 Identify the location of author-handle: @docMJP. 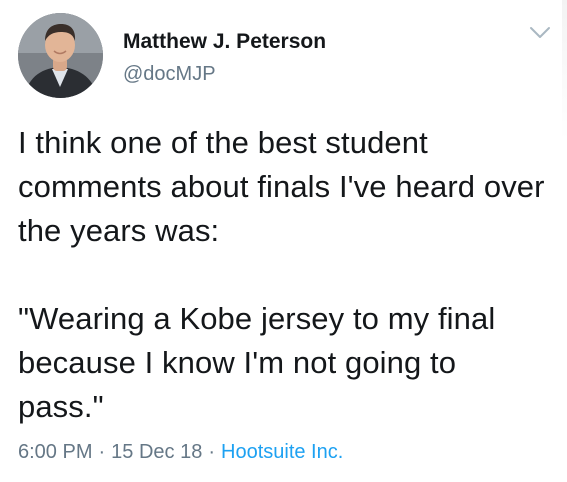
(169, 74).